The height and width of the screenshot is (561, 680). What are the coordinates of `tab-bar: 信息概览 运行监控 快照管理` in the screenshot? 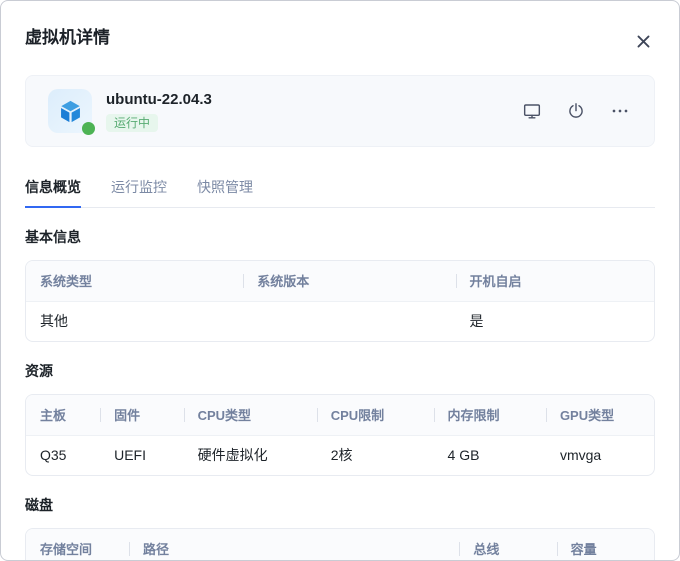 It's located at (340, 192).